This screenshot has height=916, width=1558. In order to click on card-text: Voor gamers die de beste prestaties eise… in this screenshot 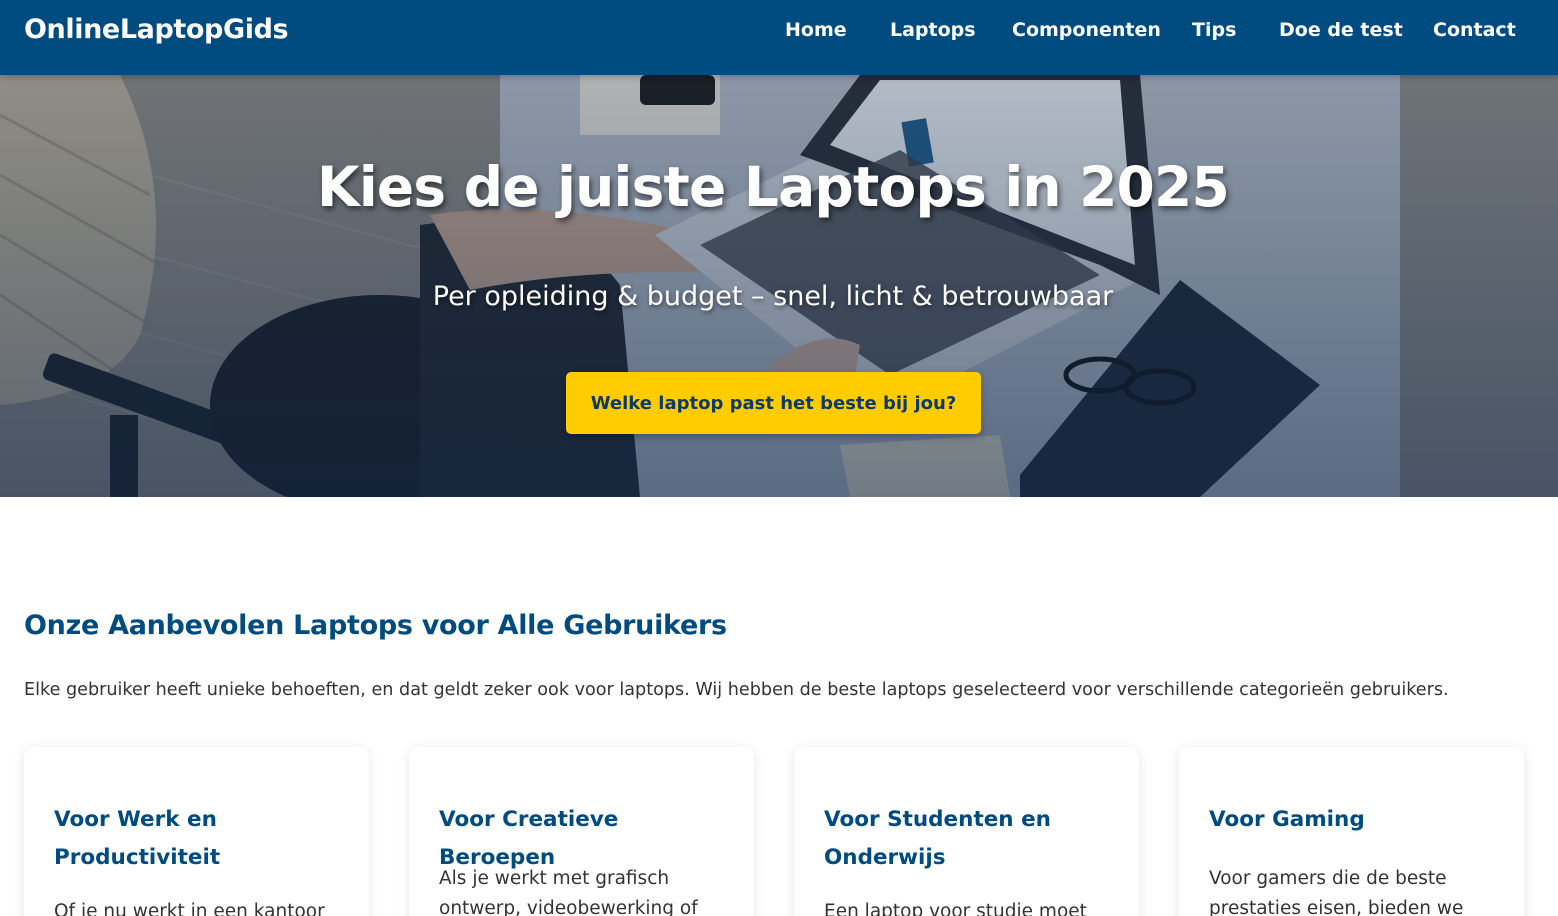, I will do `click(1336, 892)`.